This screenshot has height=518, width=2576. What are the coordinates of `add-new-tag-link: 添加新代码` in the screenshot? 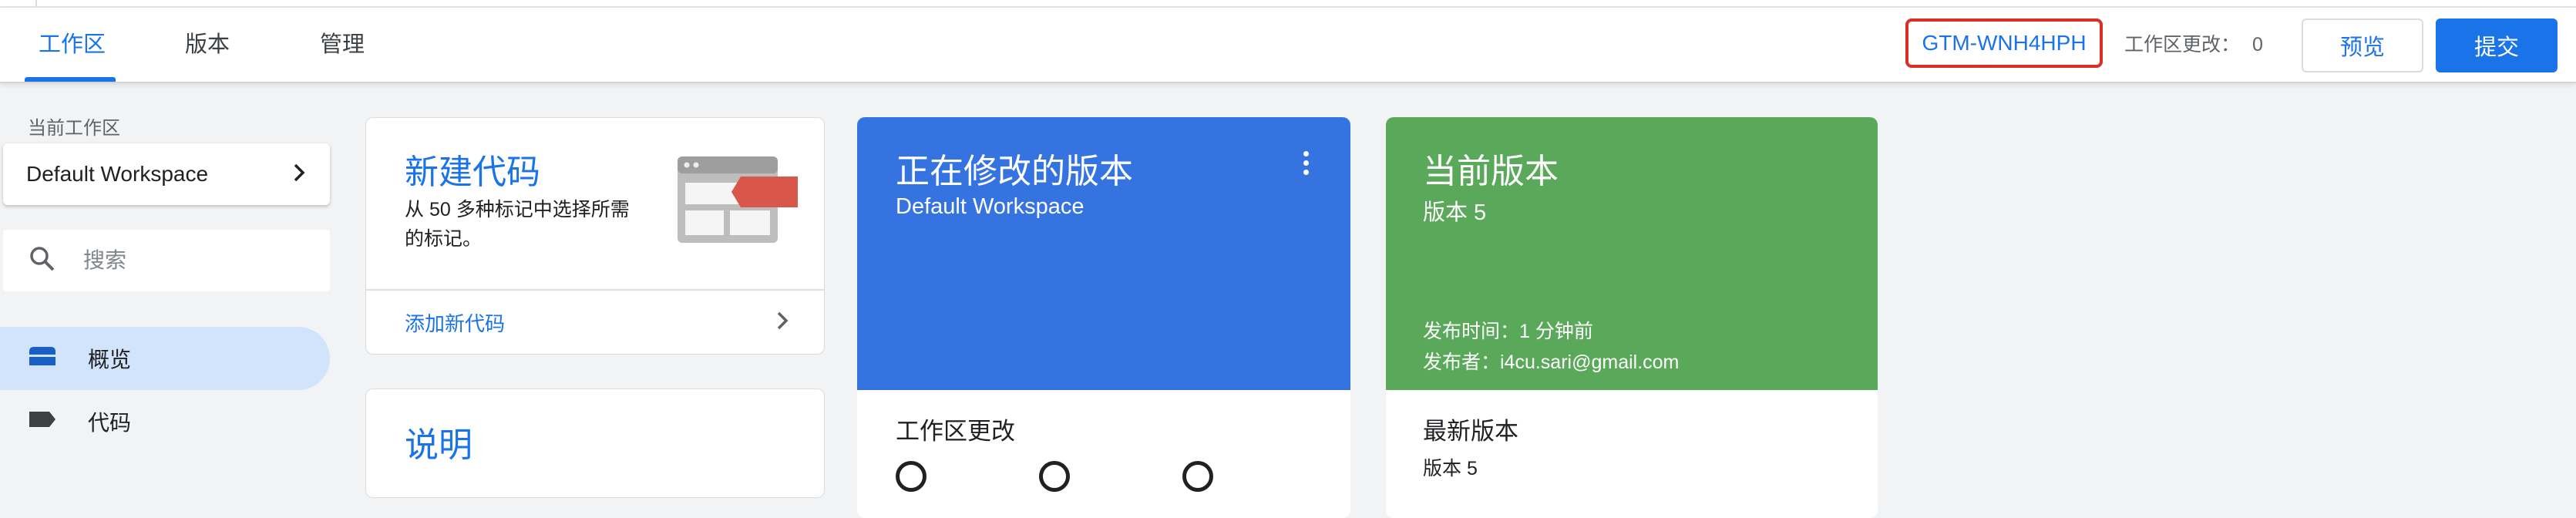 It's located at (597, 322).